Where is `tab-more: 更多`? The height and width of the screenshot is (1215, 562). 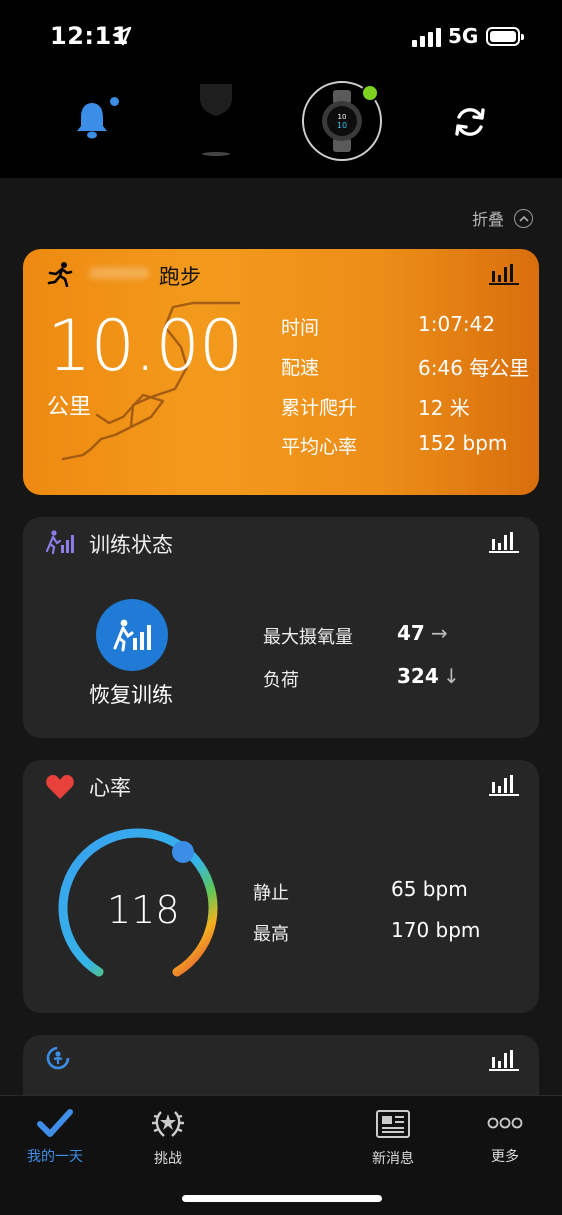 tab-more: 更多 is located at coordinates (505, 1137).